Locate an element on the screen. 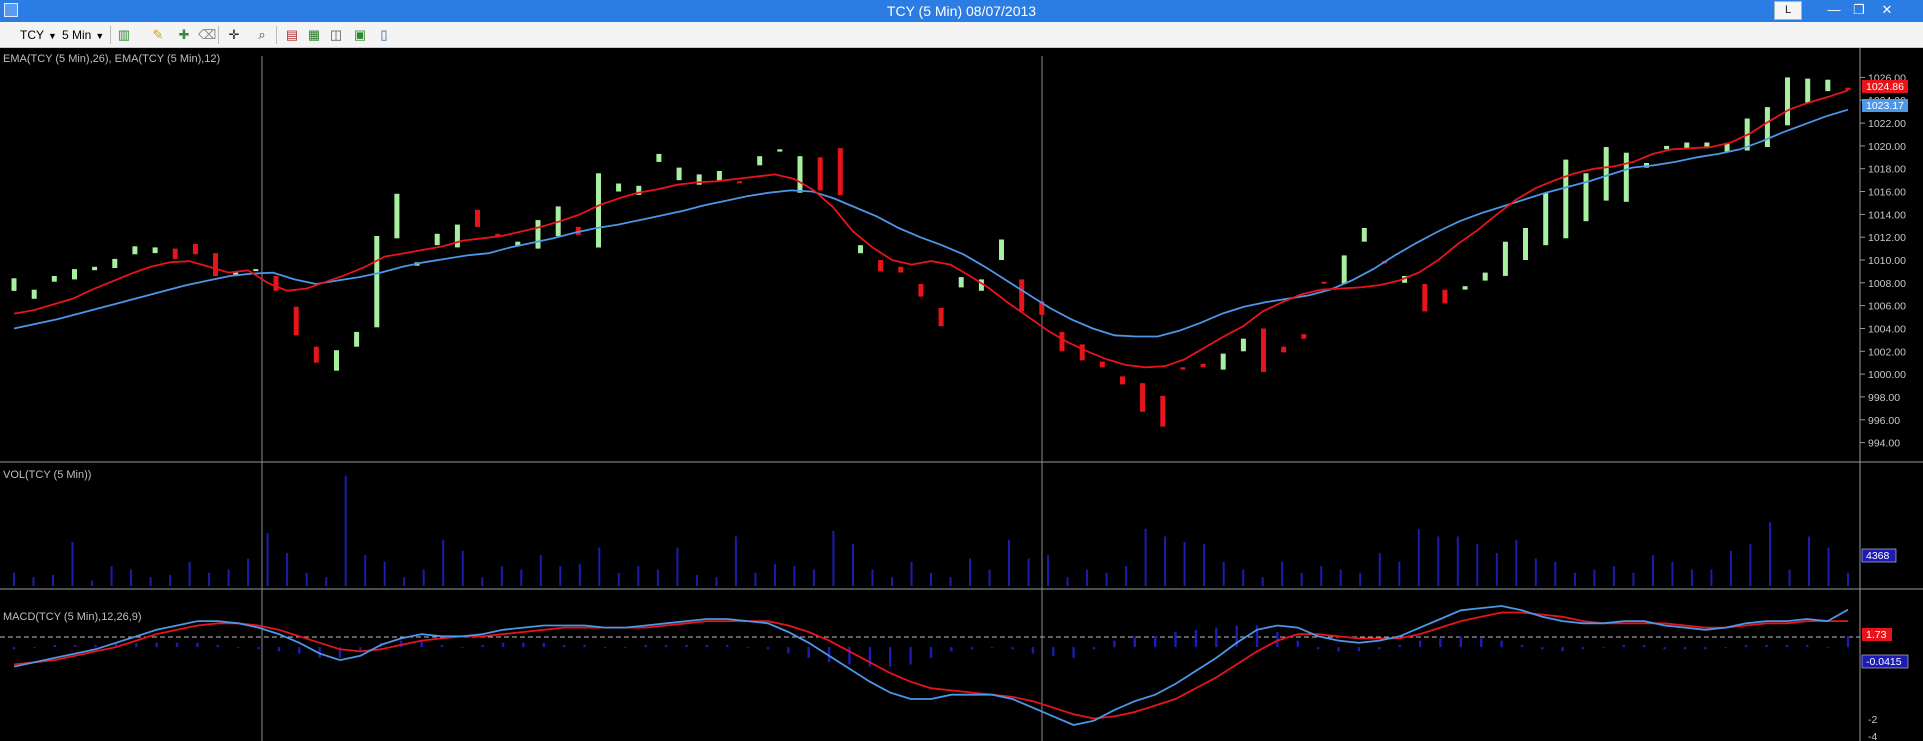 This screenshot has width=1923, height=741. macd-panel-label: MACD(TCY (5 Min),12,26,9) is located at coordinates (72, 617).